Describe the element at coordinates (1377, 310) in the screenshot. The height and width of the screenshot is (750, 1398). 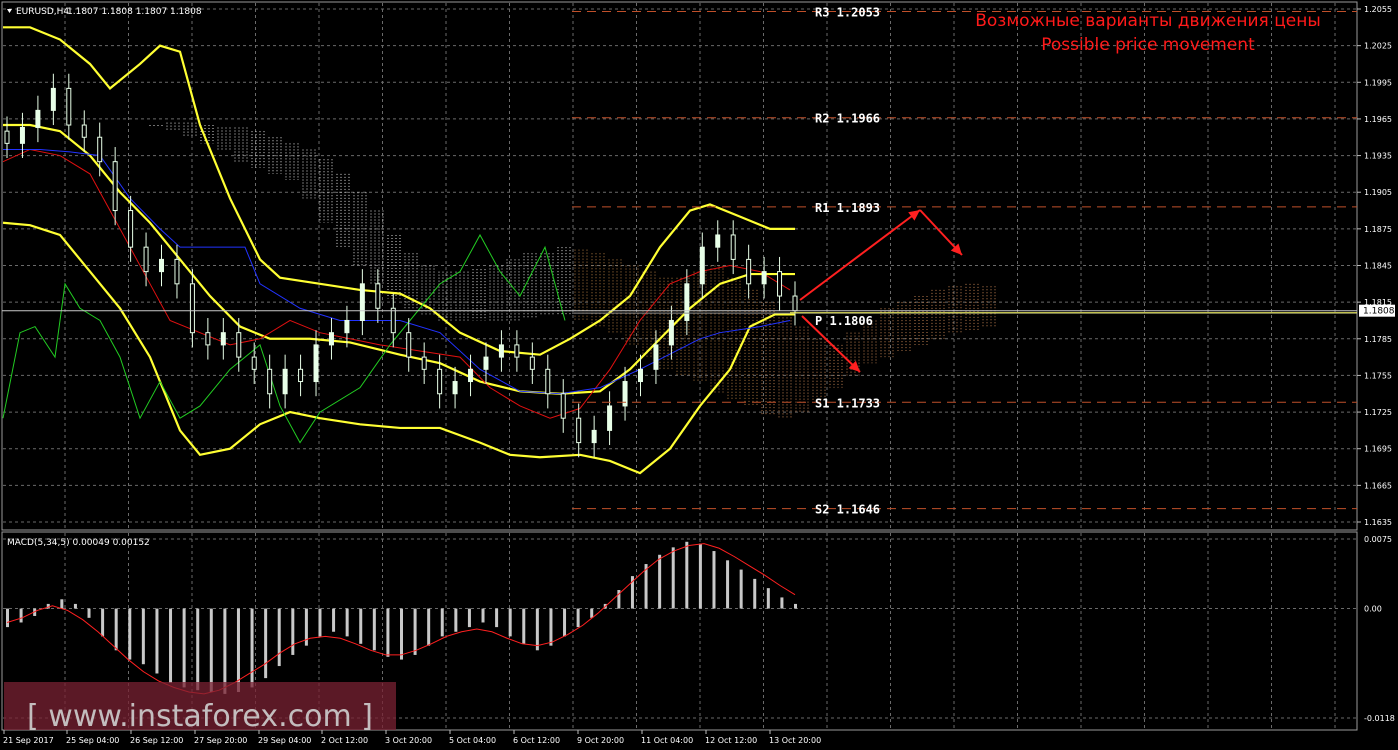
I see `current-price-tag: 1.1808` at that location.